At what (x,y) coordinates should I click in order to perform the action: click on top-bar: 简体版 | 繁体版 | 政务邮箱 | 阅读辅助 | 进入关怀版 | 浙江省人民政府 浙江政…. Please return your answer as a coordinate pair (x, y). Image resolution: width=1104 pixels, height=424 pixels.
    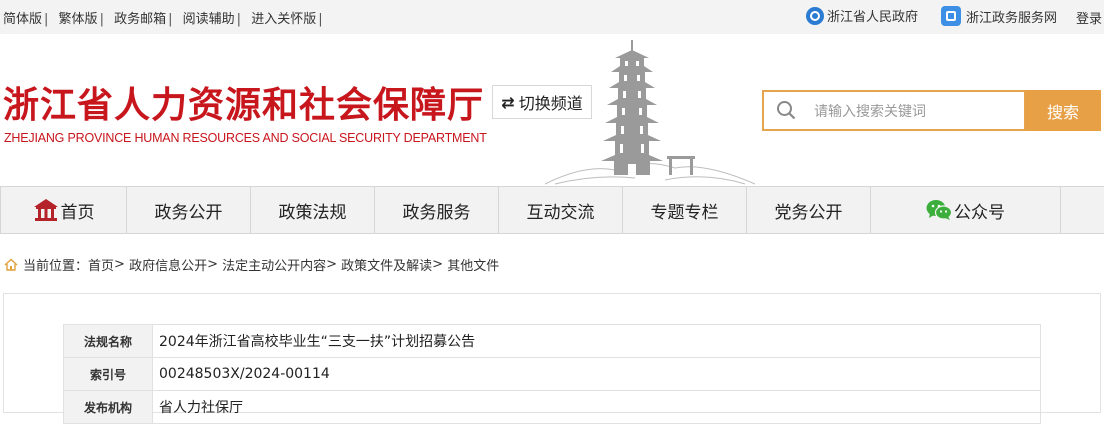
    Looking at the image, I should click on (552, 17).